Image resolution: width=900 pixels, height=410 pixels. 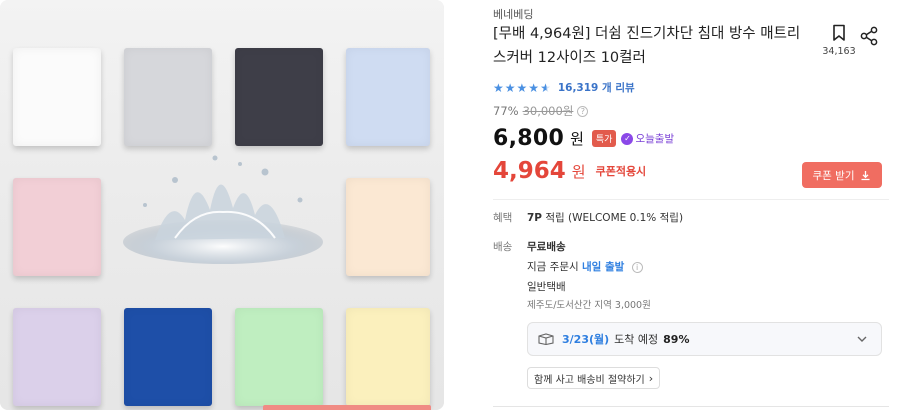 I want to click on coupon-price: 4,964, so click(x=529, y=171).